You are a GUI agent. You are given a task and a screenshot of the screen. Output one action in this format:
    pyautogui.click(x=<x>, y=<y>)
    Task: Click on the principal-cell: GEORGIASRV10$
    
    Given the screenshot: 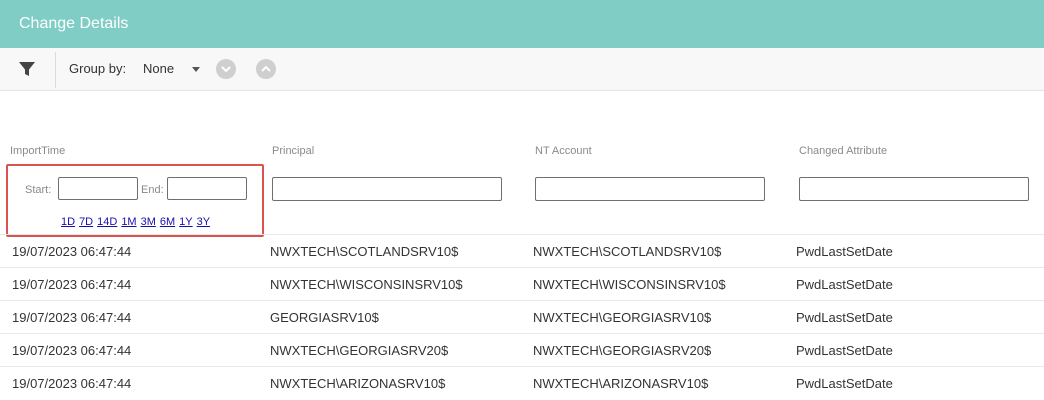 What is the action you would take?
    pyautogui.click(x=324, y=317)
    